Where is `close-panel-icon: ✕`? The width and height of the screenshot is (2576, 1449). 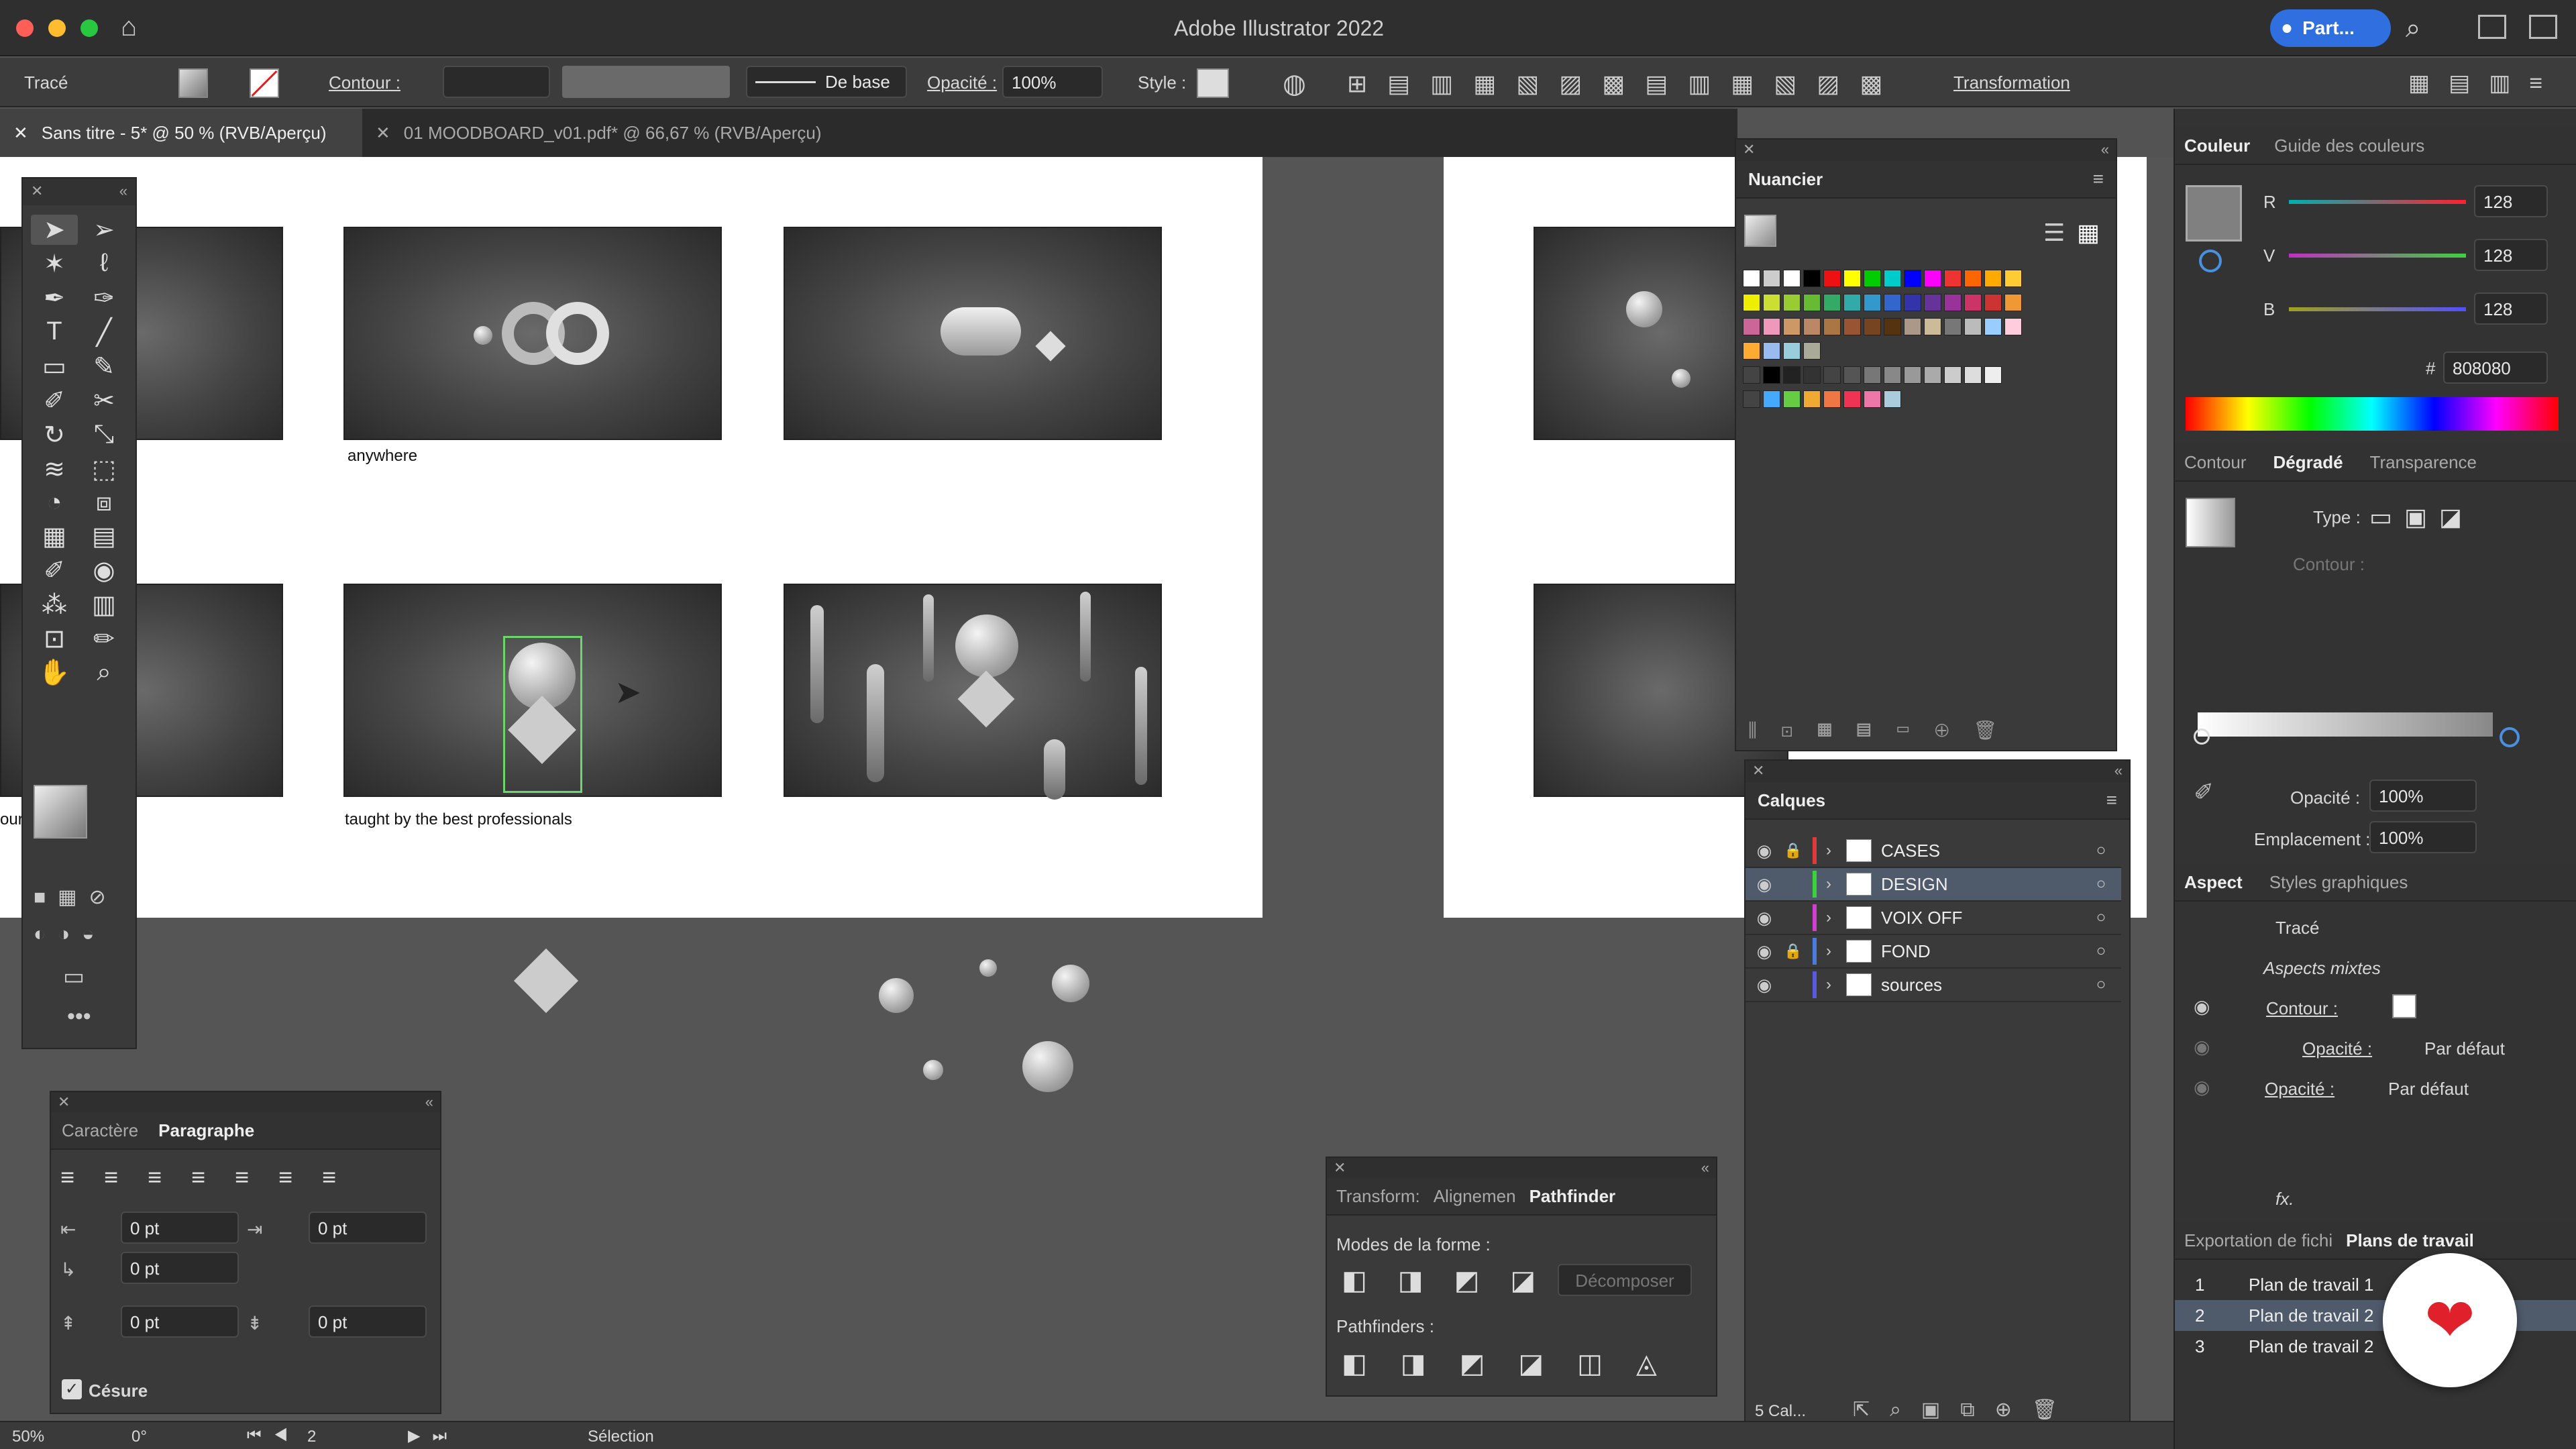
close-panel-icon: ✕ is located at coordinates (1340, 1168).